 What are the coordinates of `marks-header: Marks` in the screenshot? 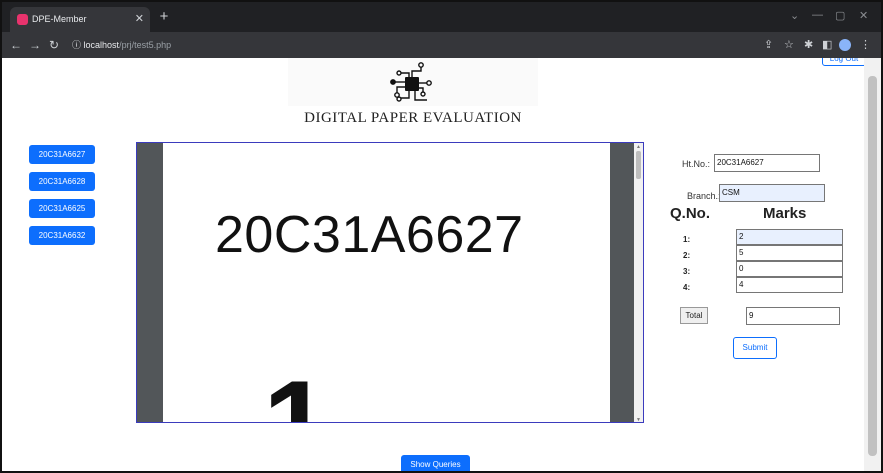 It's located at (785, 213).